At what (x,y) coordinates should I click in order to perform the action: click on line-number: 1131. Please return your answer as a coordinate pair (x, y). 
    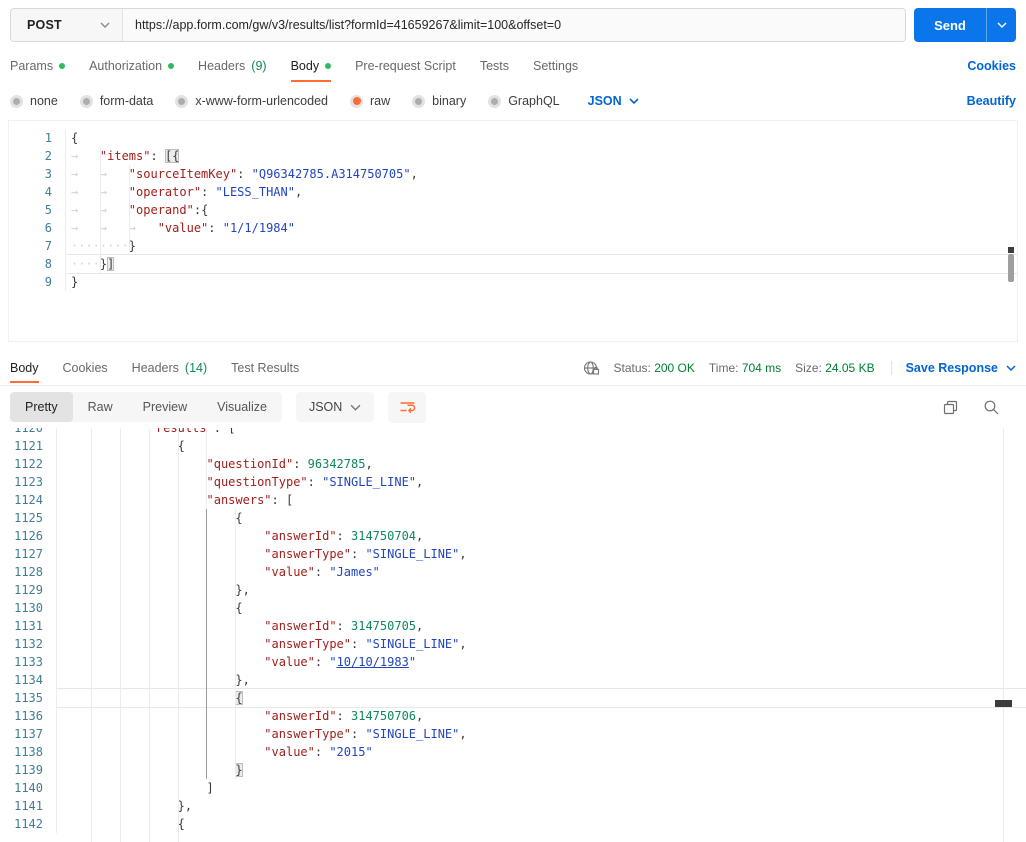
    Looking at the image, I should click on (28, 626).